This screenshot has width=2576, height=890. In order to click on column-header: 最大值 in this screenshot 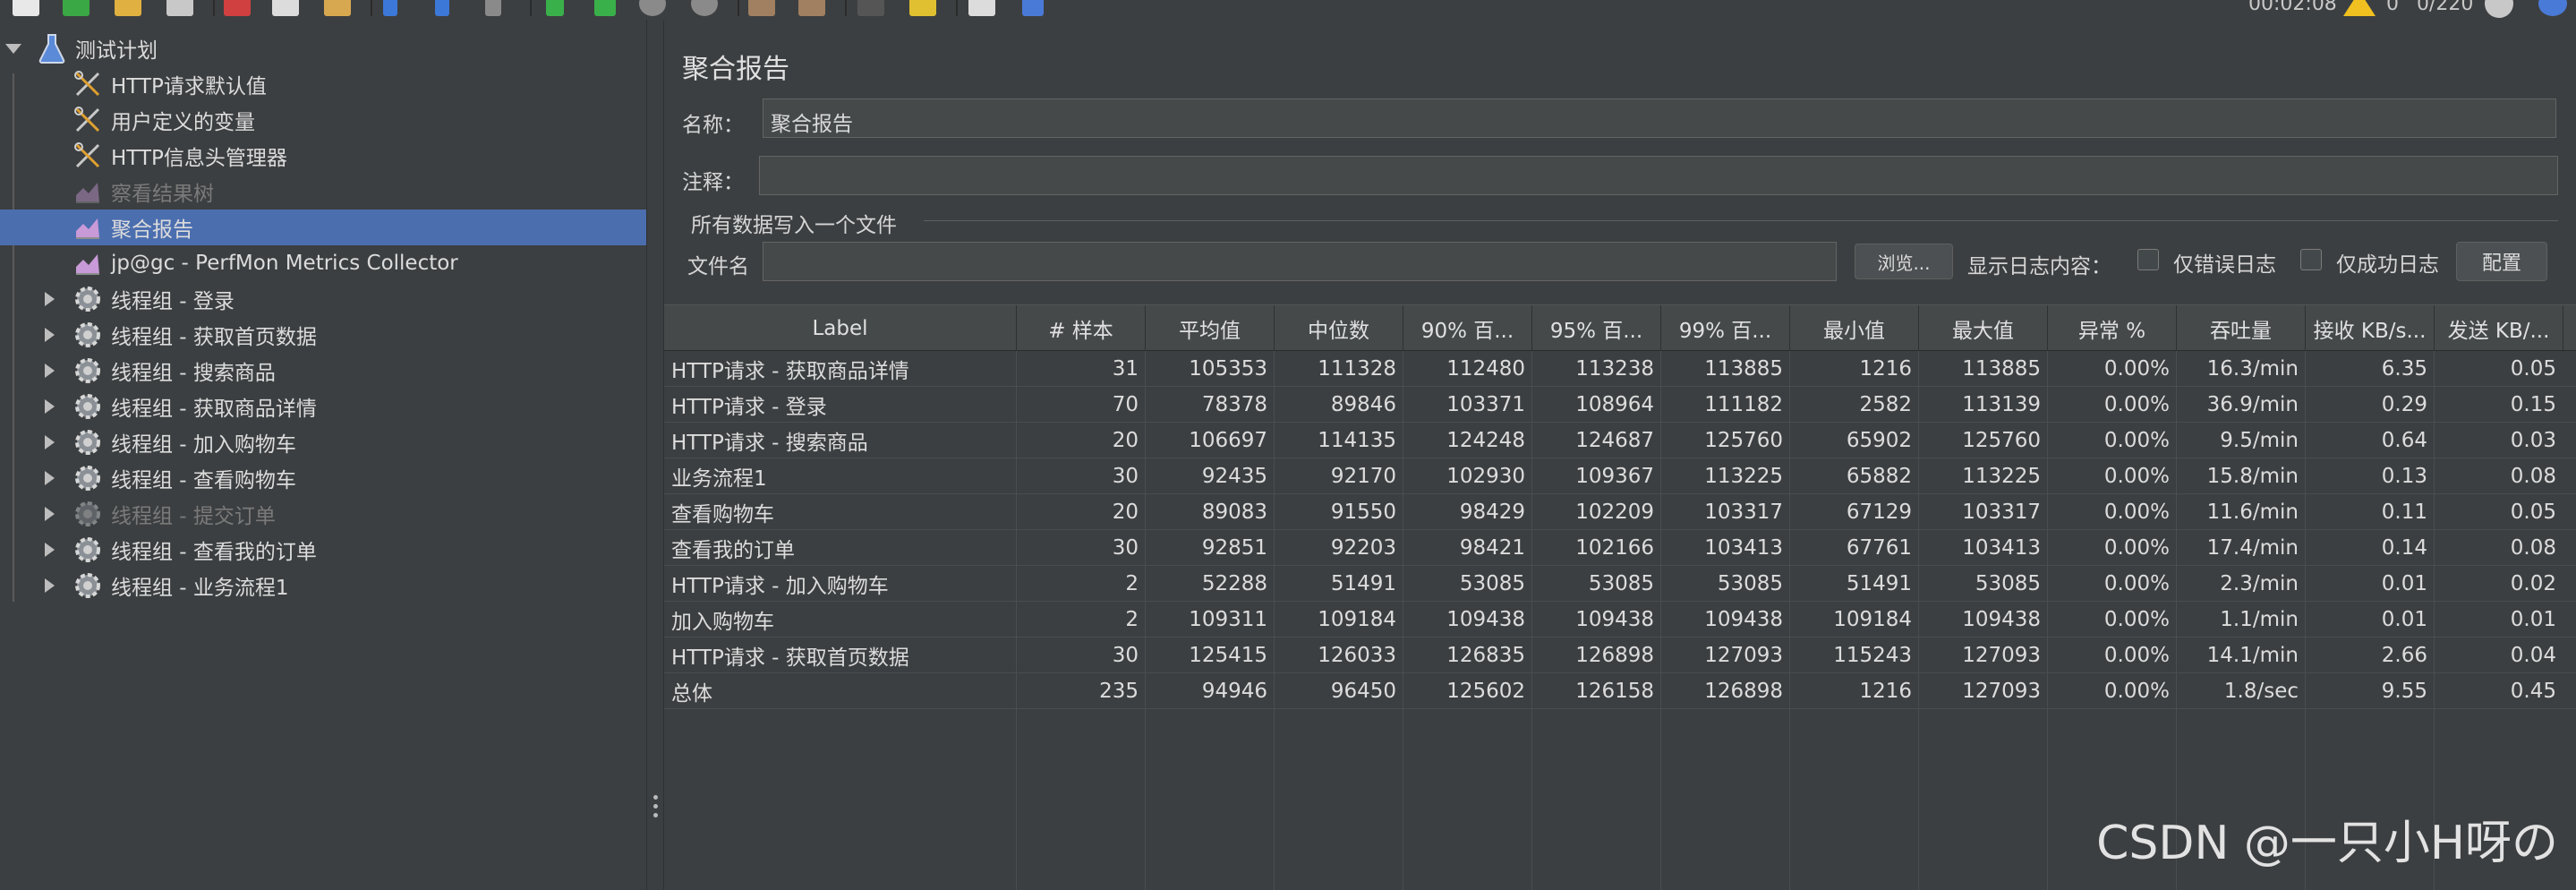, I will do `click(1983, 328)`.